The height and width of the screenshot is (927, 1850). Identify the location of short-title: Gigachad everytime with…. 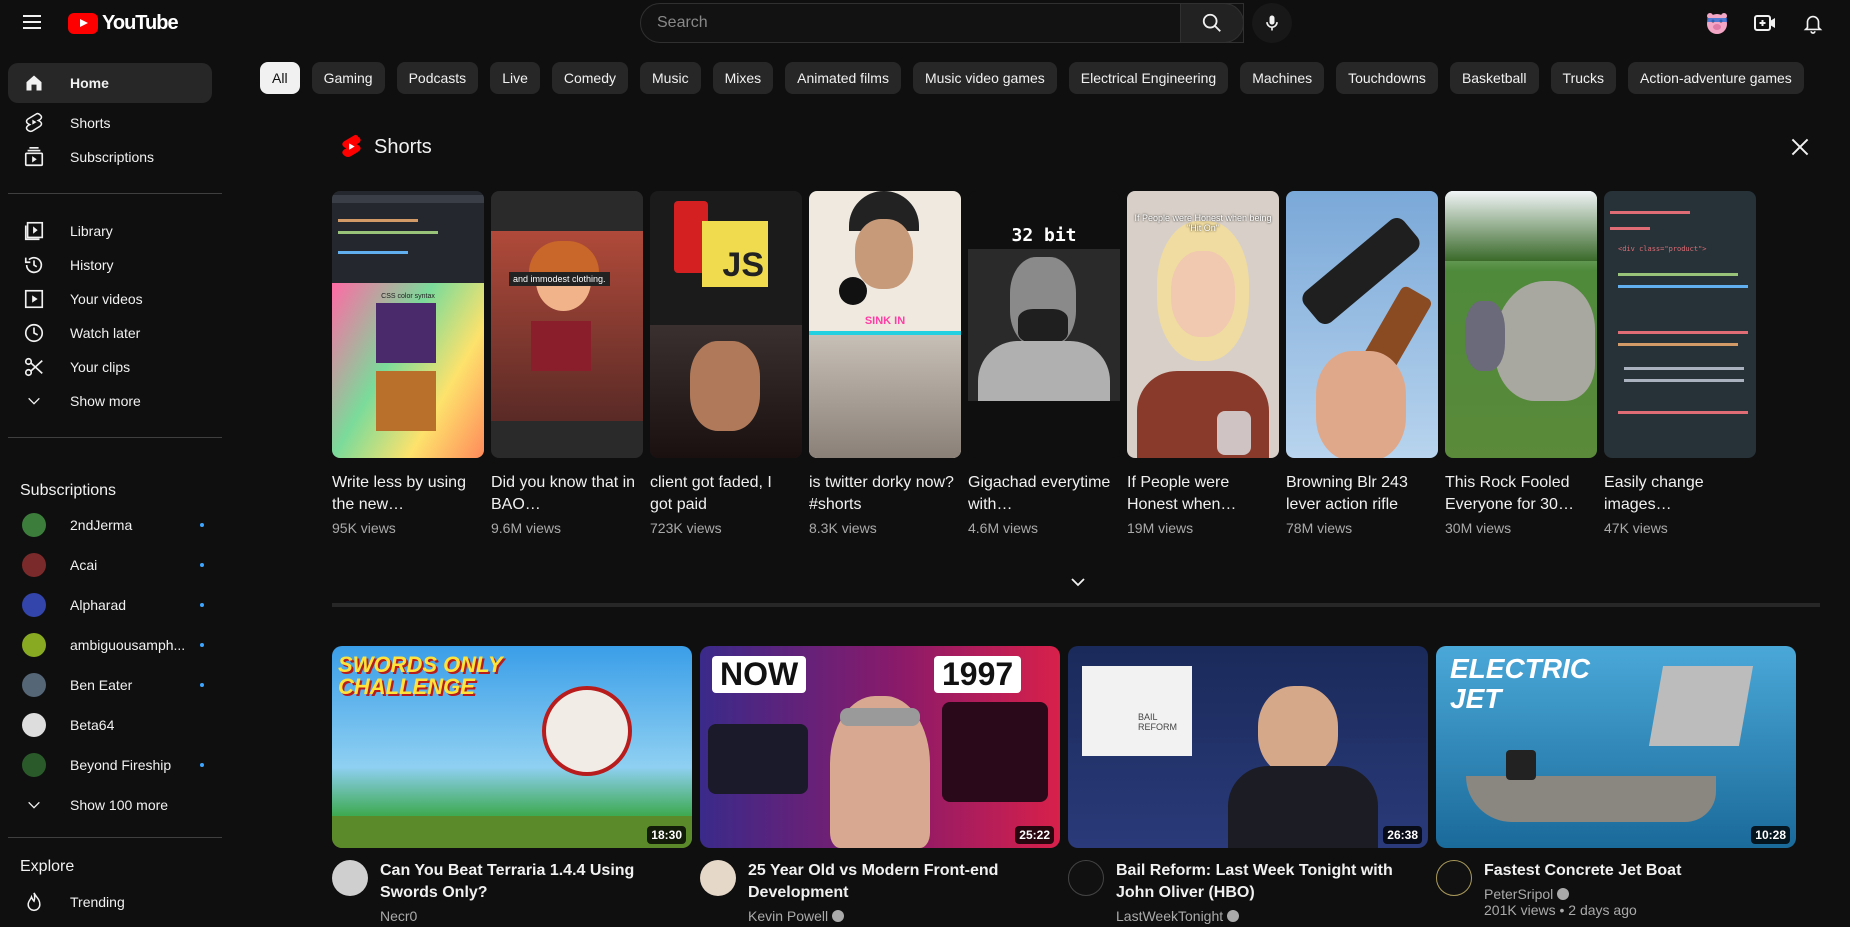
(1042, 494).